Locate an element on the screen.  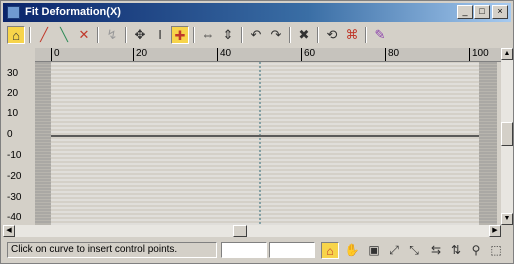
scroll-down-arrow: ▼ is located at coordinates (507, 219).